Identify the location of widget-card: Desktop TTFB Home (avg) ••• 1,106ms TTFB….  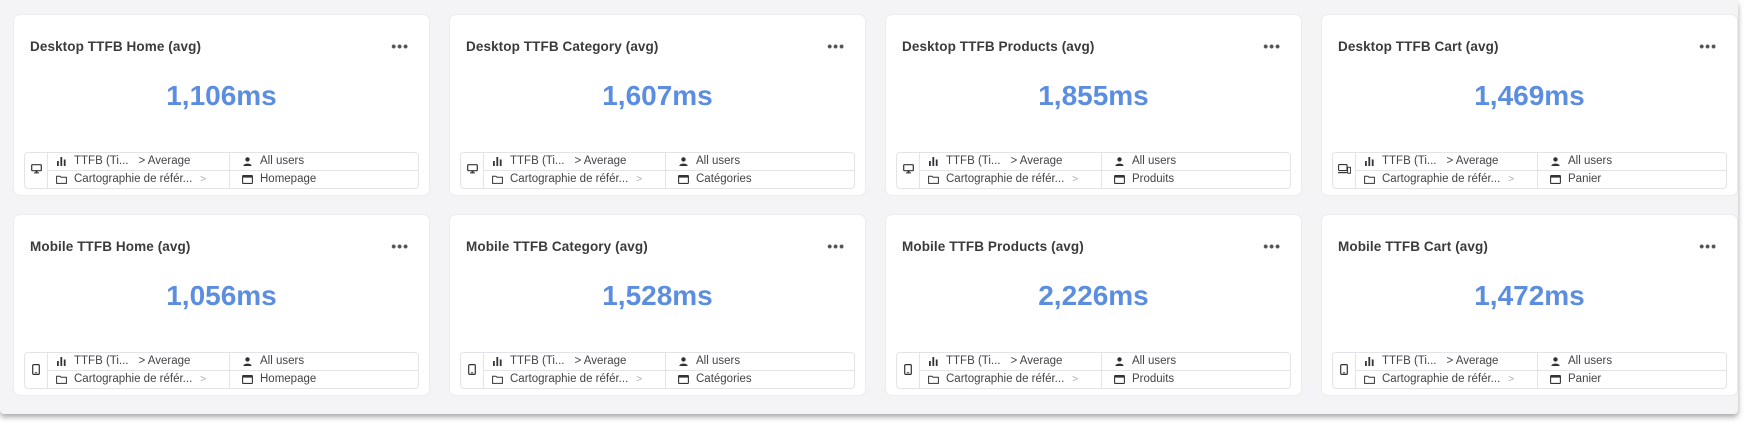
(221, 105).